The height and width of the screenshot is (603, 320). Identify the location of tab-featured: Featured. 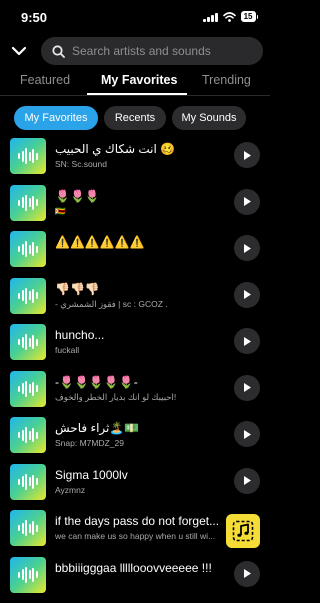
(45, 80).